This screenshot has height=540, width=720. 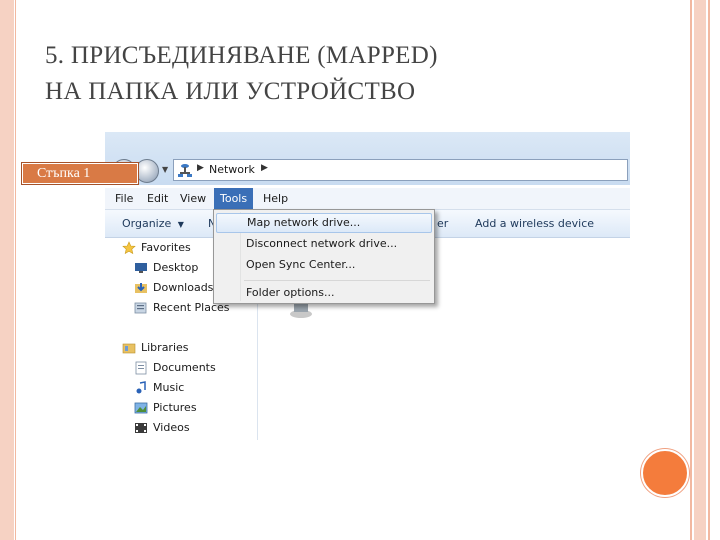 I want to click on organize-button: Organize ▼, so click(x=153, y=223).